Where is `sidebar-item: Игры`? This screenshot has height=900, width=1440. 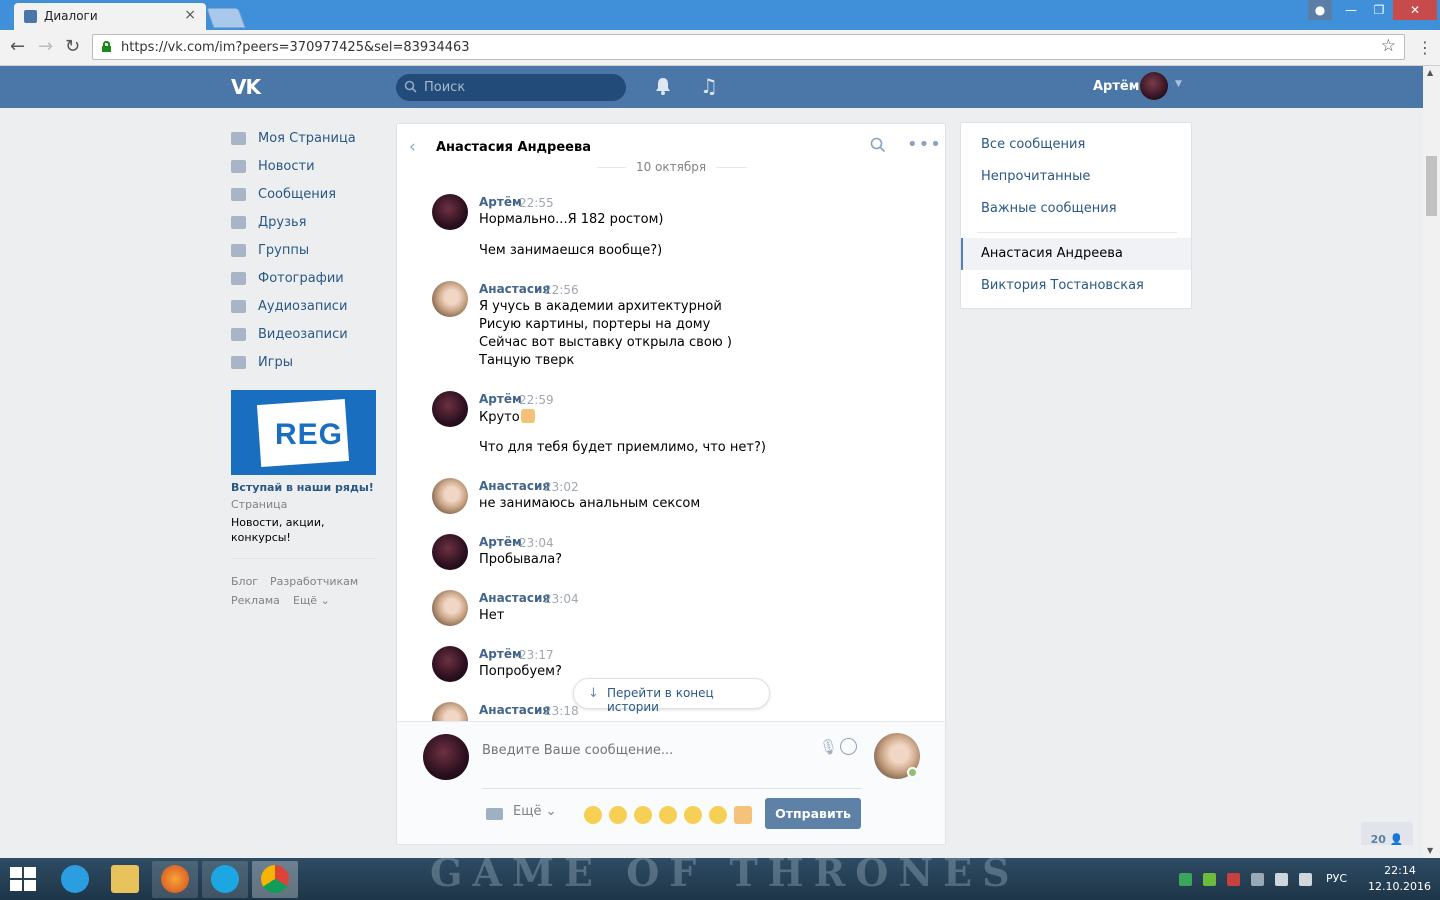
sidebar-item: Игры is located at coordinates (306, 362).